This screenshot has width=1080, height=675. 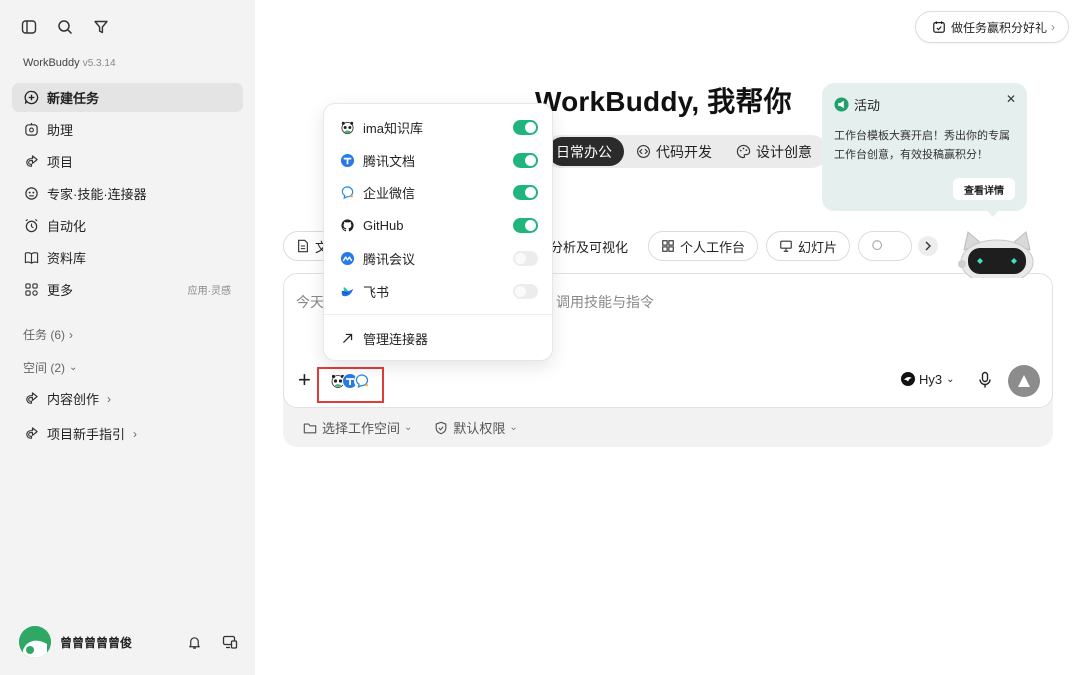 What do you see at coordinates (29, 27) in the screenshot?
I see `sidebar-toggle-icon` at bounding box center [29, 27].